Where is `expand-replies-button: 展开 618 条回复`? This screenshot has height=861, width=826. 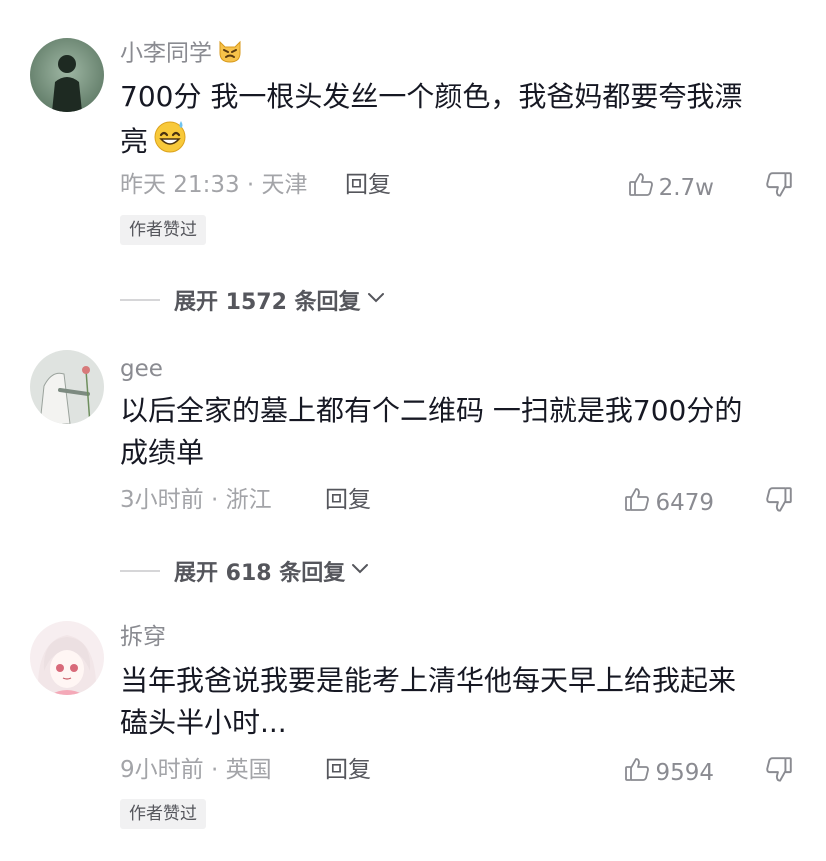 expand-replies-button: 展开 618 条回复 is located at coordinates (245, 571).